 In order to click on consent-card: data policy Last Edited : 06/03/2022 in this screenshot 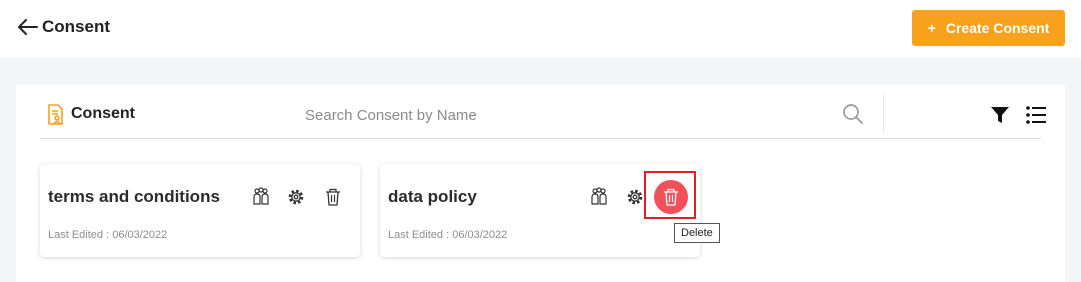, I will do `click(540, 210)`.